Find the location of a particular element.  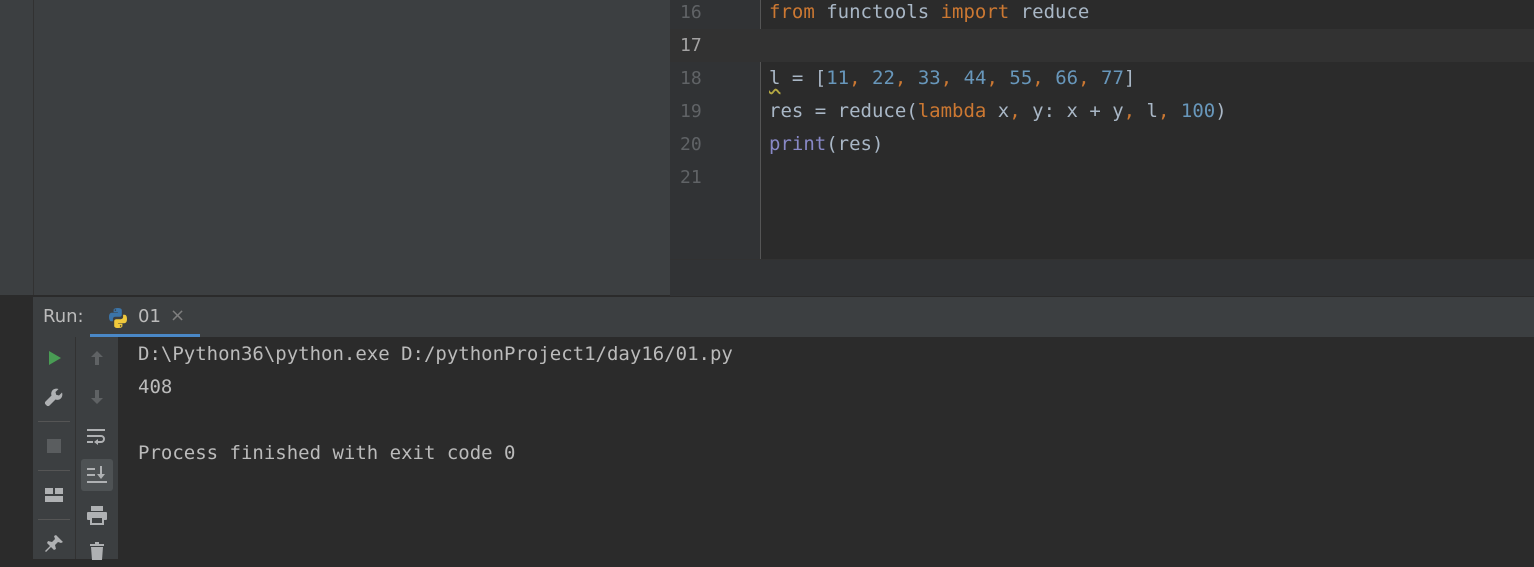

console-exit-line: Process finished with exit code 0 is located at coordinates (327, 453).